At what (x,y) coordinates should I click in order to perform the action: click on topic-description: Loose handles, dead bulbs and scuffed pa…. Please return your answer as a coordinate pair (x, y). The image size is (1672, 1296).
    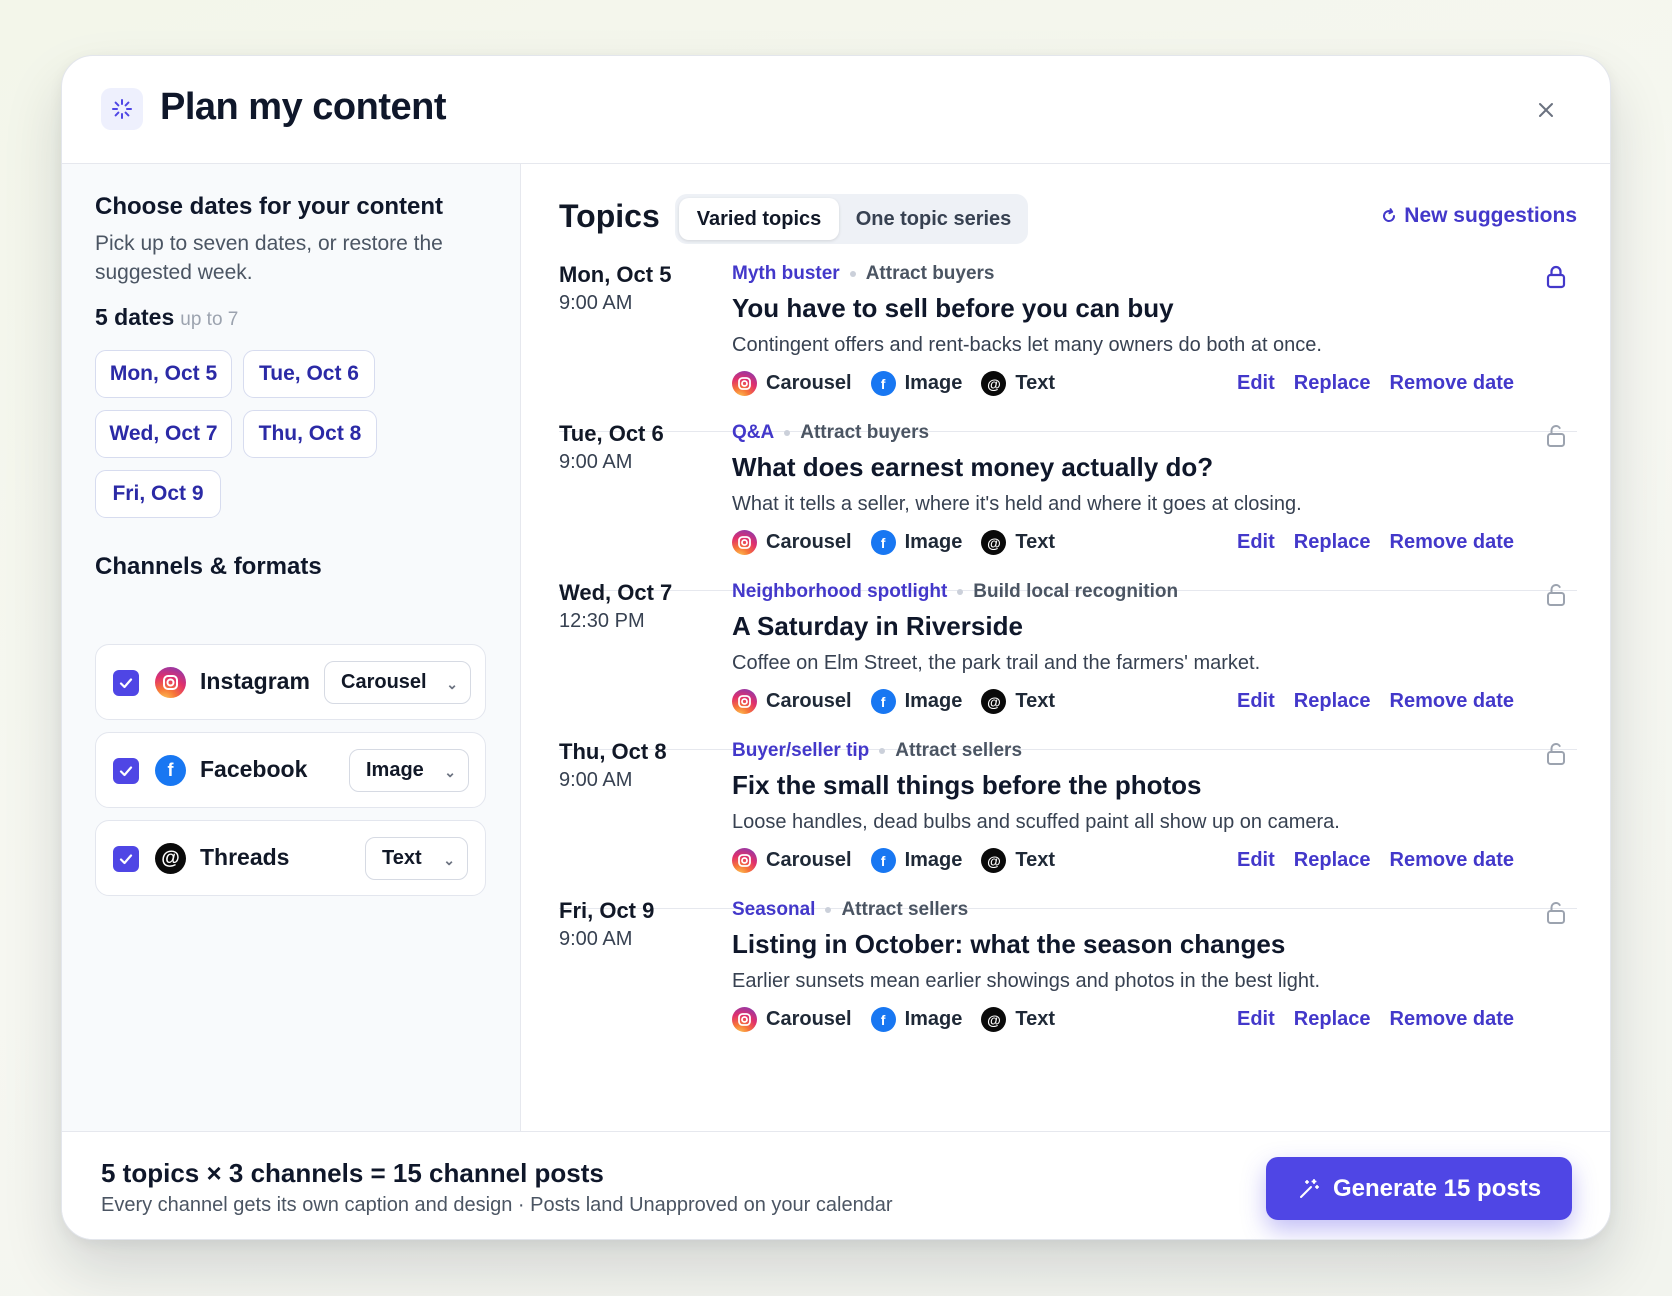
    Looking at the image, I should click on (1036, 822).